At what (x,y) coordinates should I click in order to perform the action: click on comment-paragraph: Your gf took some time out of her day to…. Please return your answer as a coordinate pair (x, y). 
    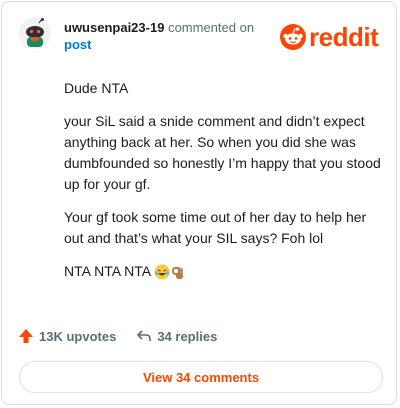
    Looking at the image, I should click on (215, 227).